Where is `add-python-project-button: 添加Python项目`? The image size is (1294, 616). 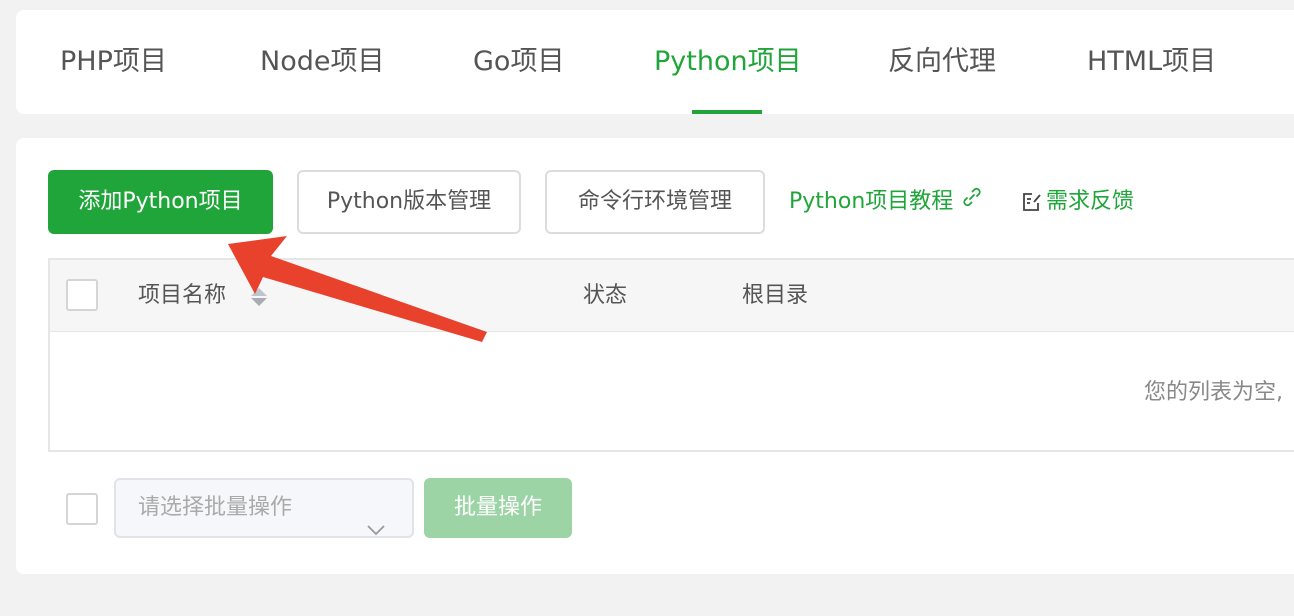
add-python-project-button: 添加Python项目 is located at coordinates (160, 202).